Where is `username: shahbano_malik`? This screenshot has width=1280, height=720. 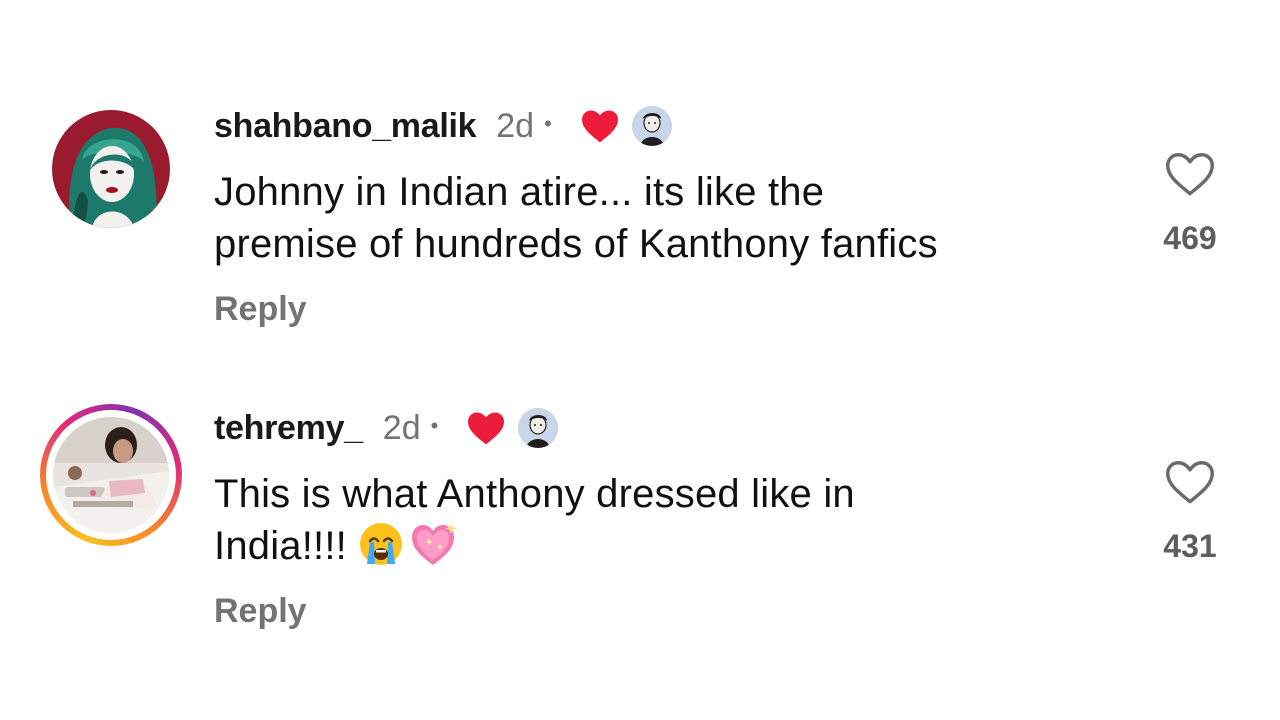
username: shahbano_malik is located at coordinates (345, 126).